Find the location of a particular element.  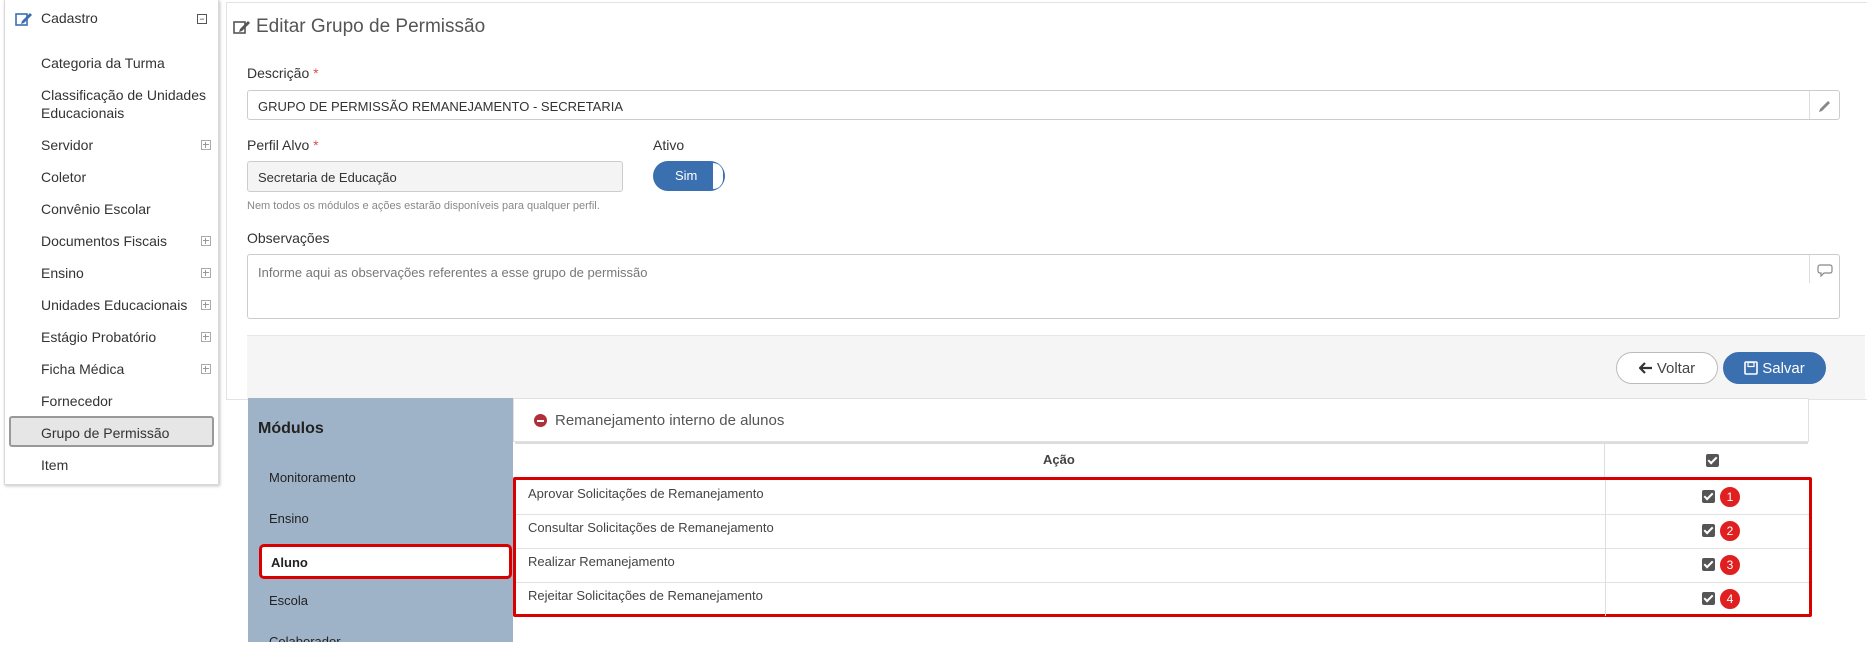

voltar-label: Voltar is located at coordinates (1676, 368).